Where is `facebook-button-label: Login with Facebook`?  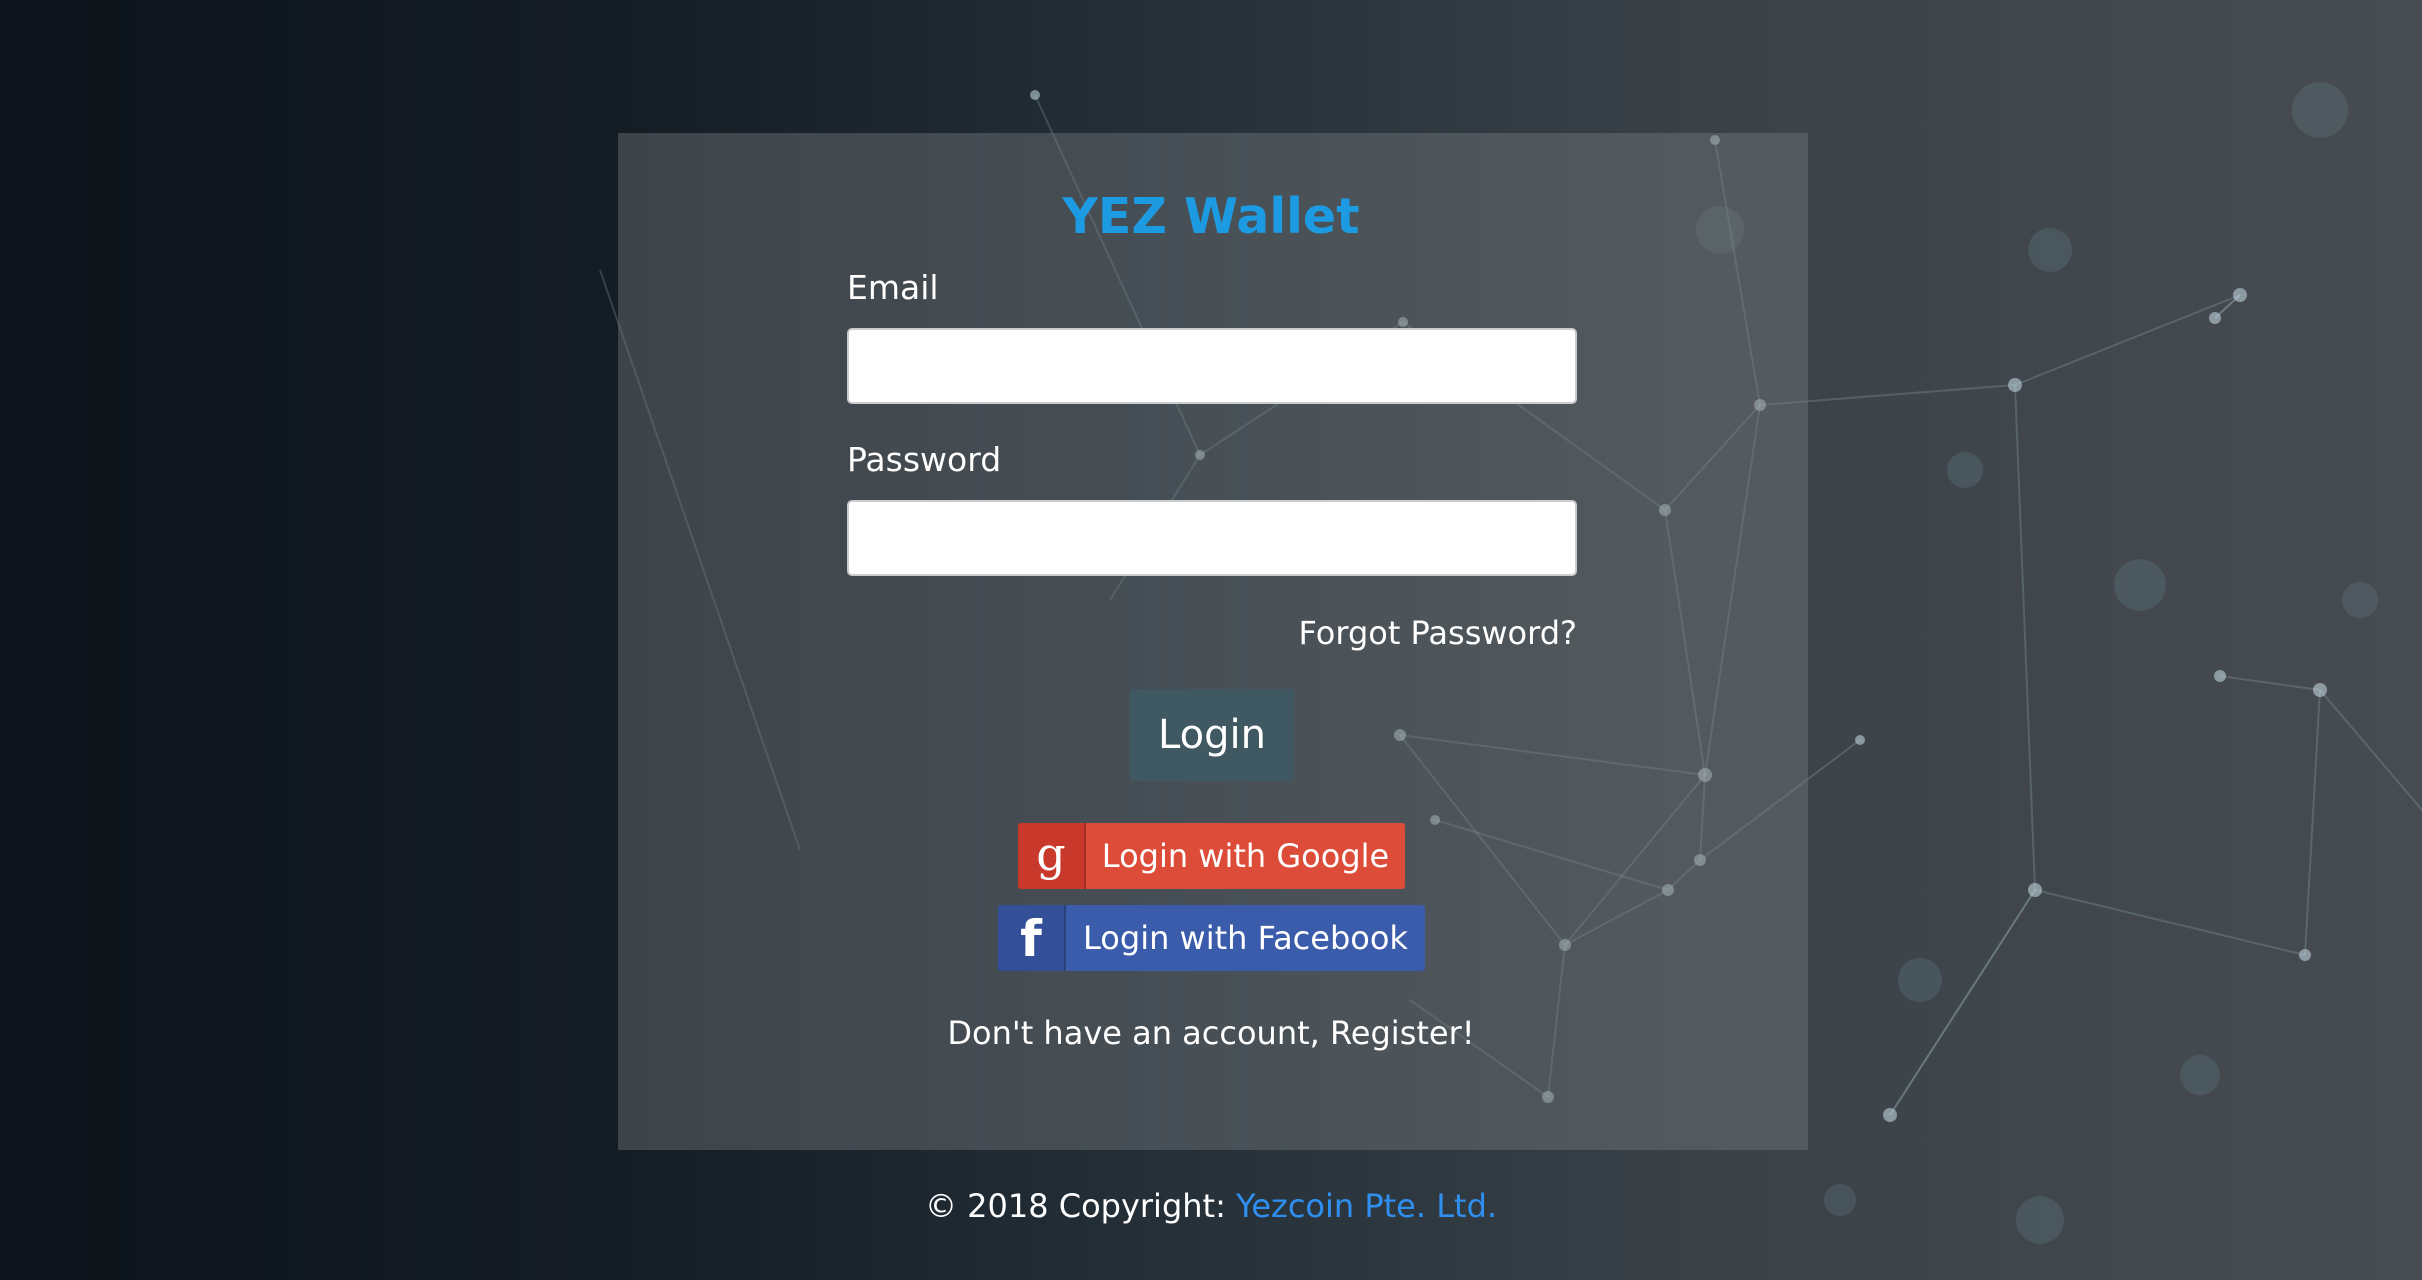 facebook-button-label: Login with Facebook is located at coordinates (1245, 938).